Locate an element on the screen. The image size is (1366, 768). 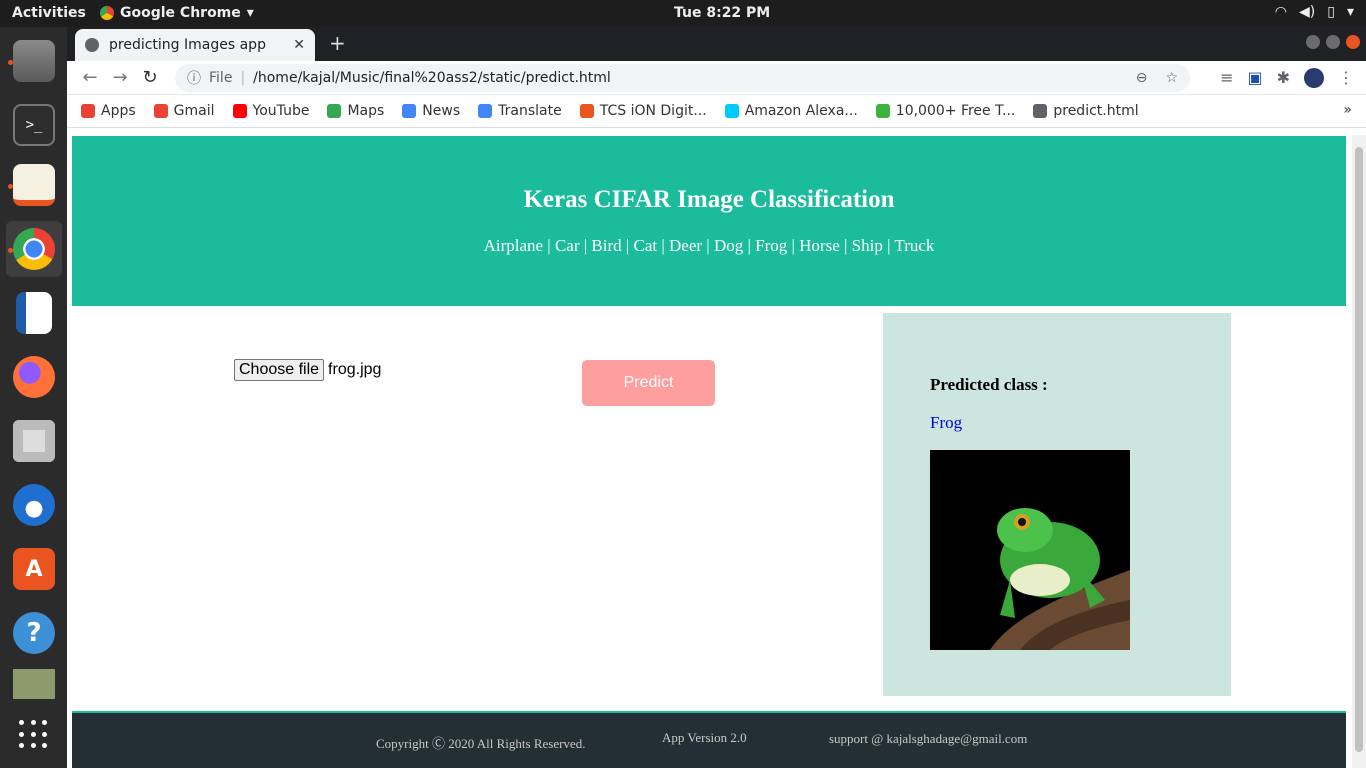
uploaded-image is located at coordinates (1030, 550).